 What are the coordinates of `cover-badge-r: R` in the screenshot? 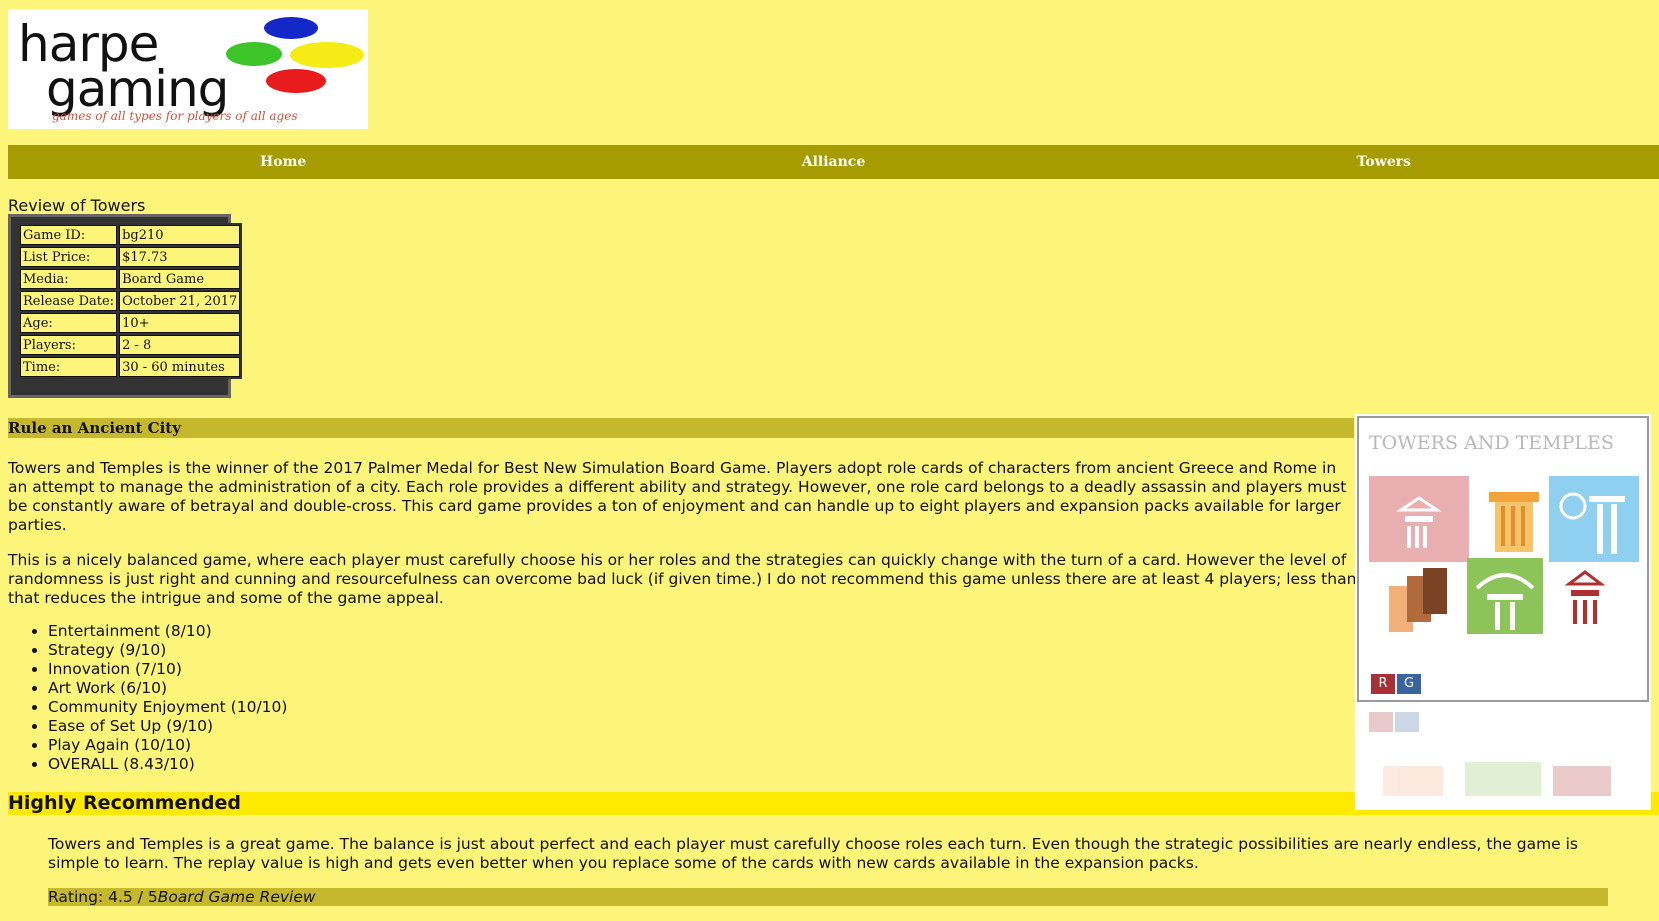 It's located at (1383, 684).